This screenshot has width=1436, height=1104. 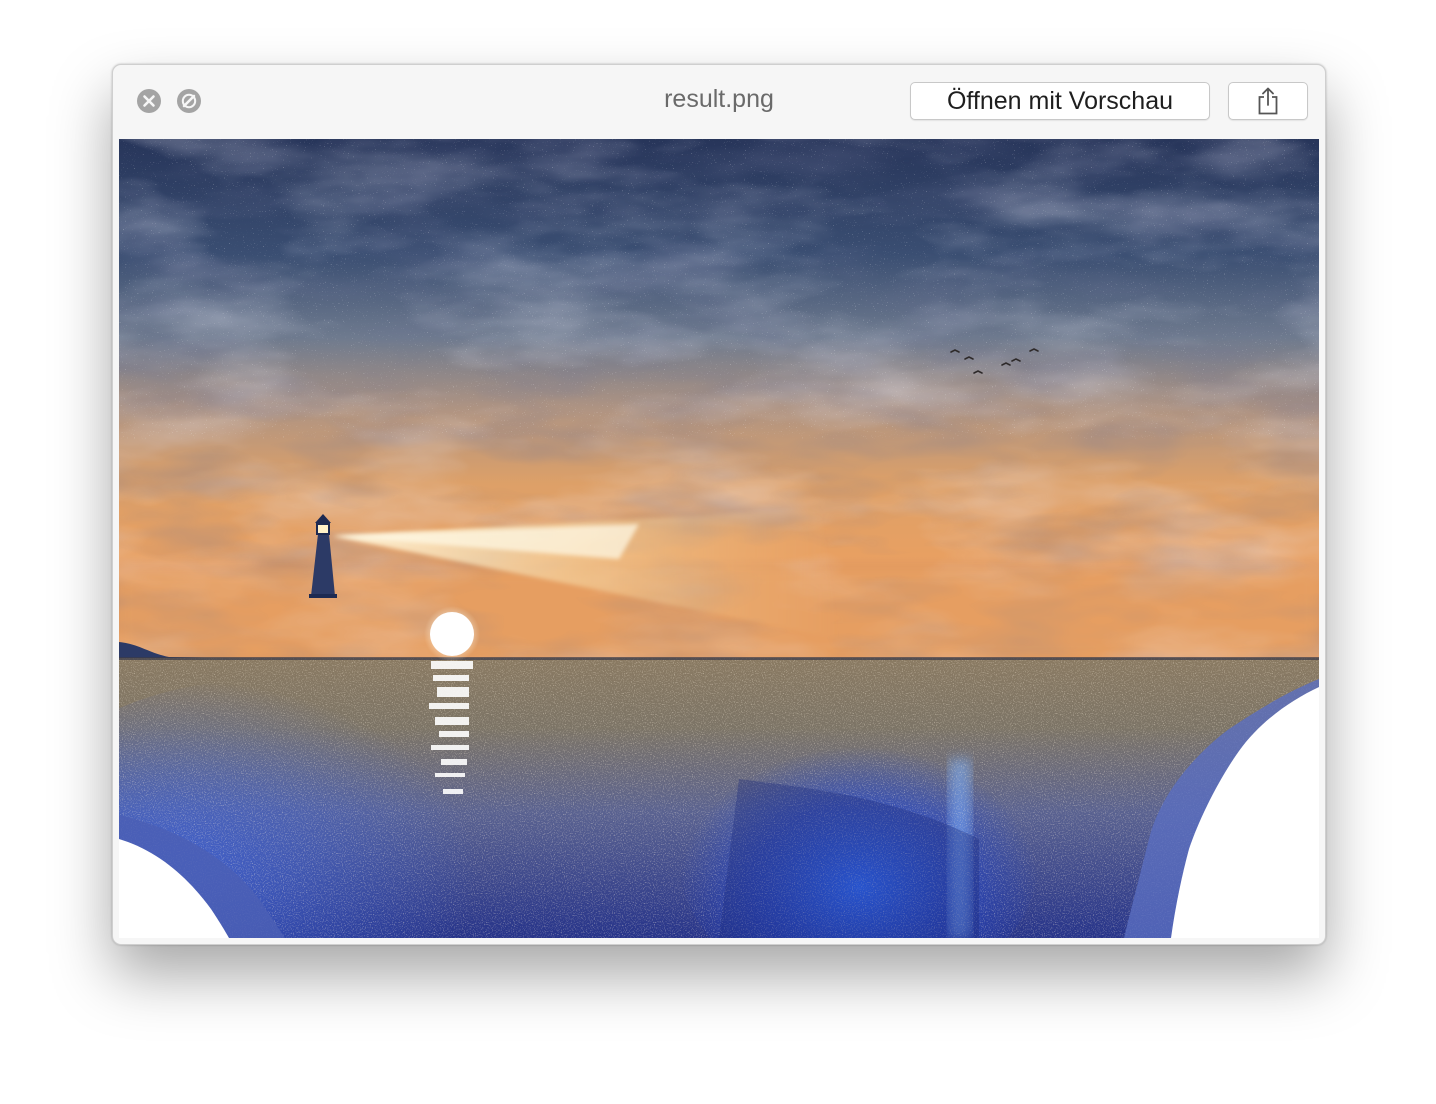 I want to click on close-button, so click(x=149, y=101).